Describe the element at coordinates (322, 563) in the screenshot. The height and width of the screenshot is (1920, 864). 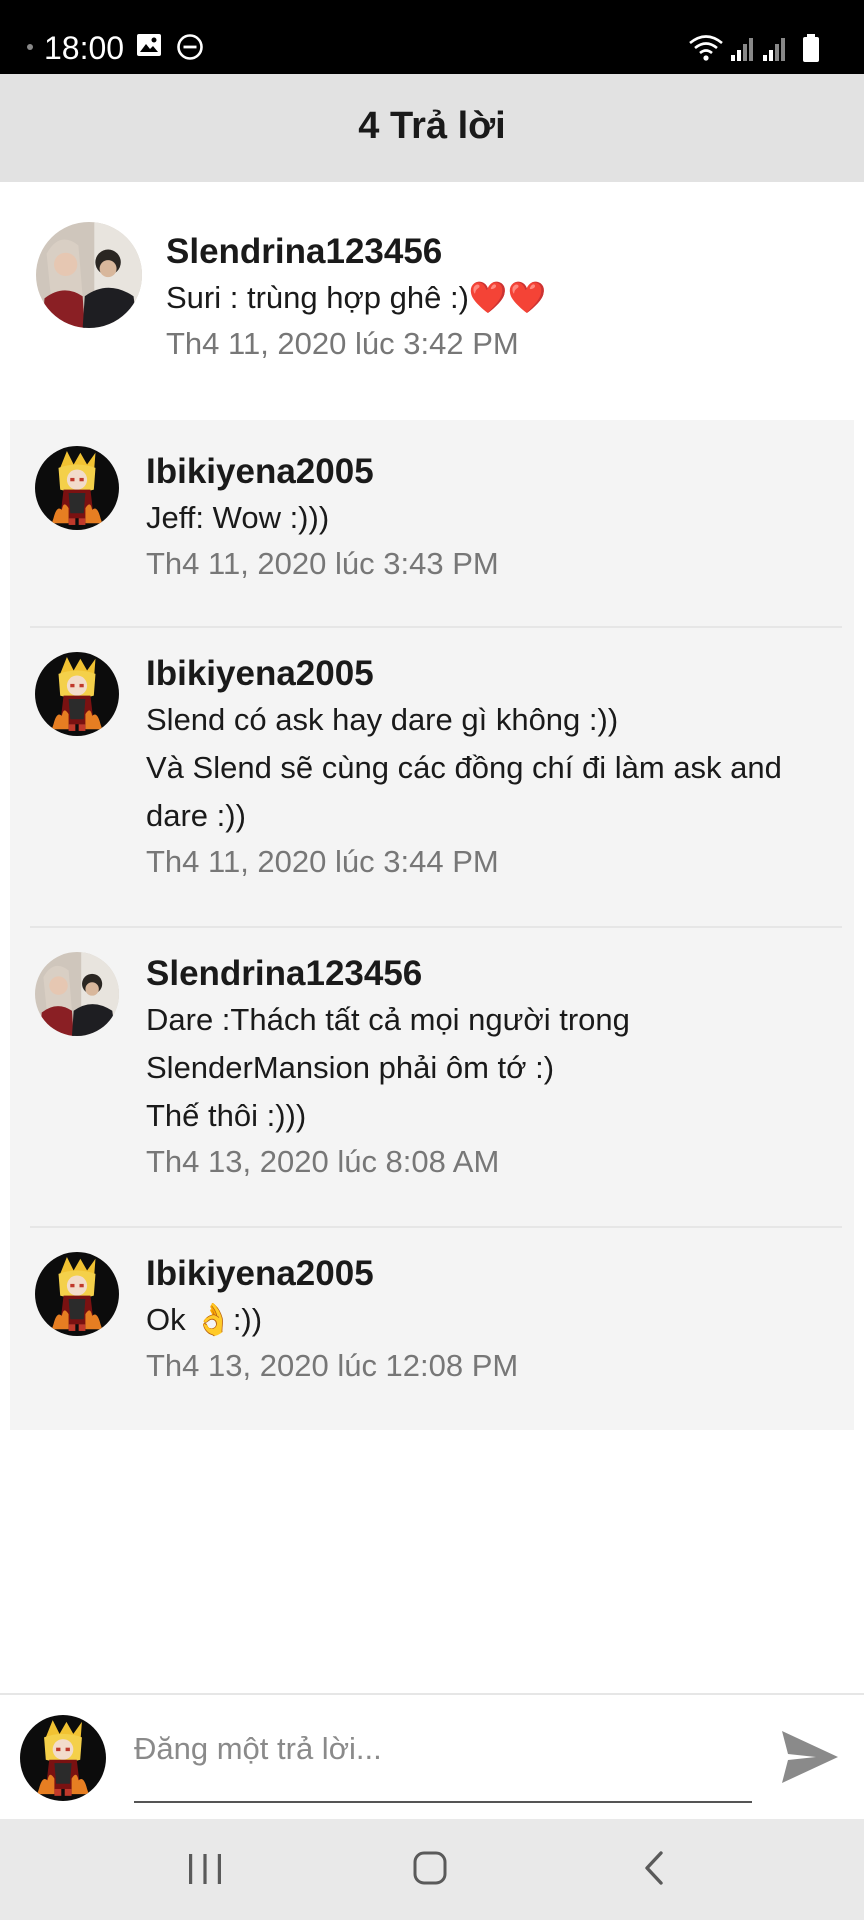
I see `reply-date: Th4 11, 2020 lúc 3:43 PM` at that location.